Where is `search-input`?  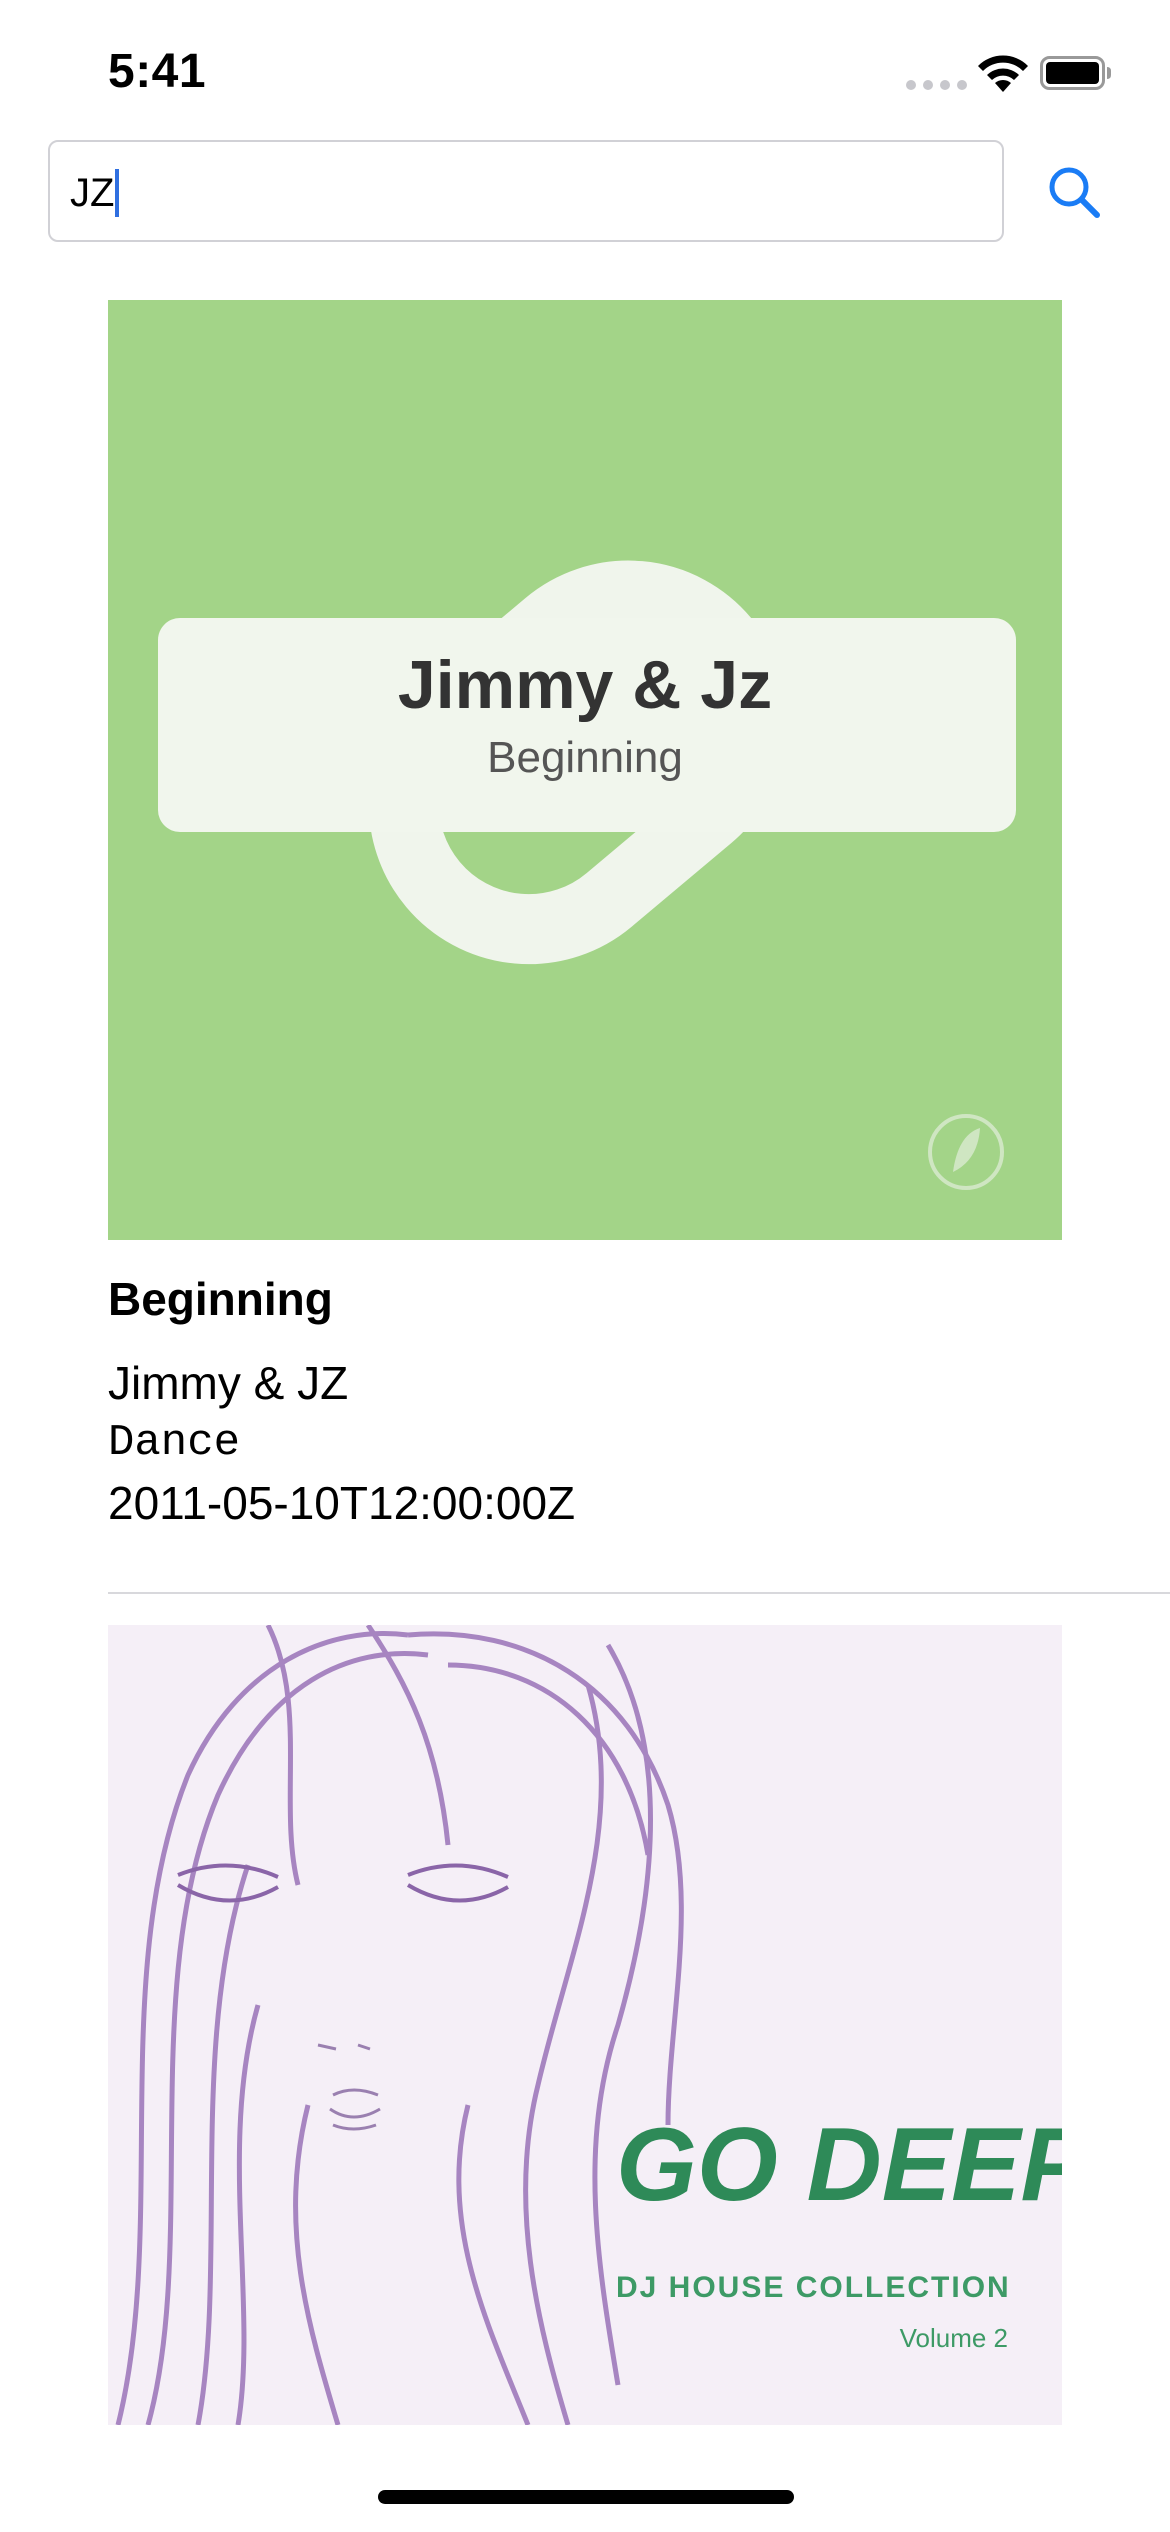
search-input is located at coordinates (526, 191).